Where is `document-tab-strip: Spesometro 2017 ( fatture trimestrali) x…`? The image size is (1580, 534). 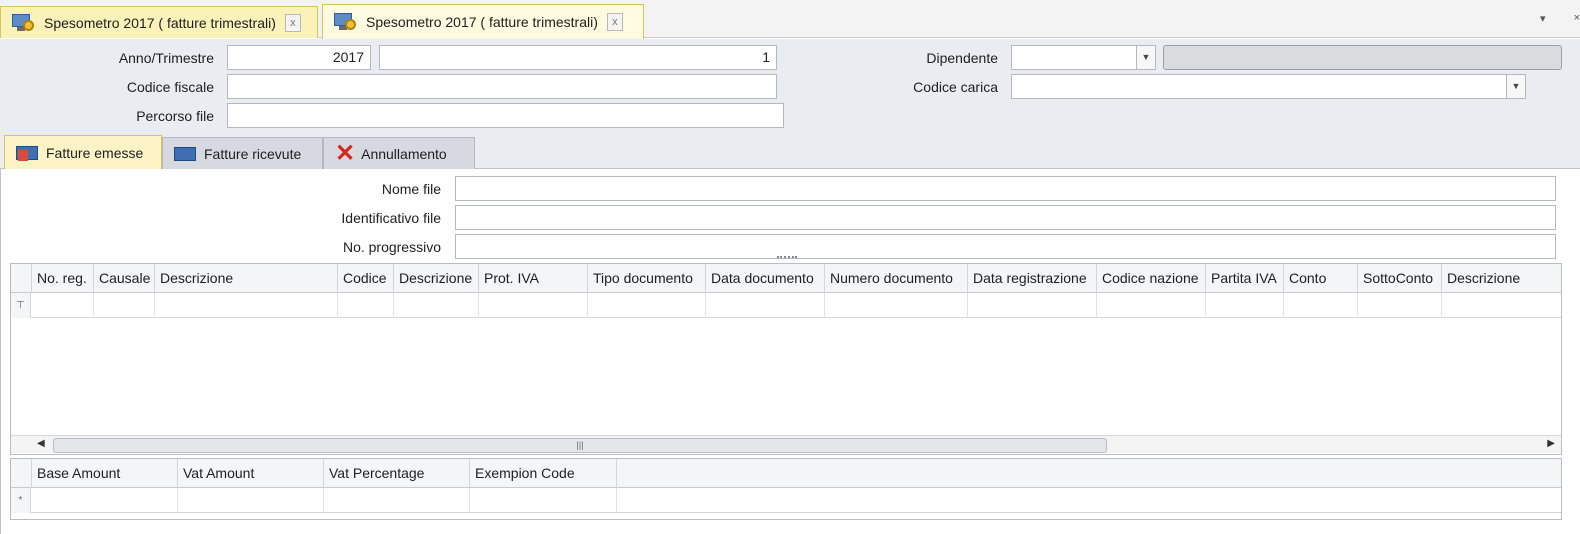
document-tab-strip: Spesometro 2017 ( fatture trimestrali) x… is located at coordinates (790, 19).